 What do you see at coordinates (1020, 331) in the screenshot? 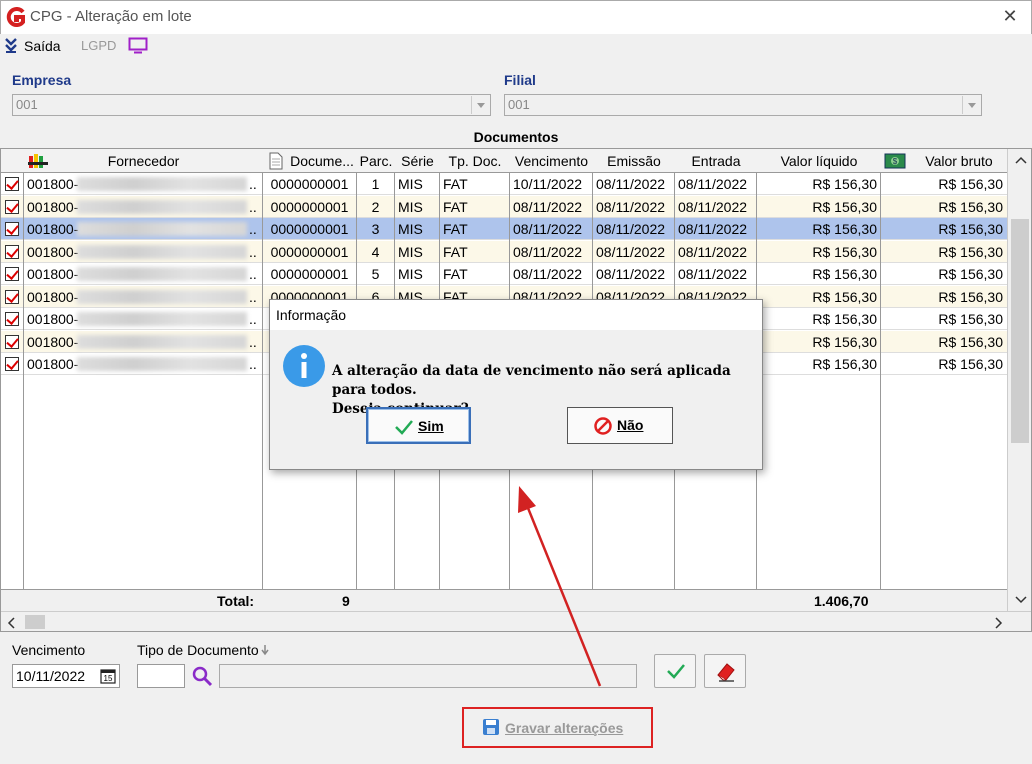
I see `vertical-scroll-thumb` at bounding box center [1020, 331].